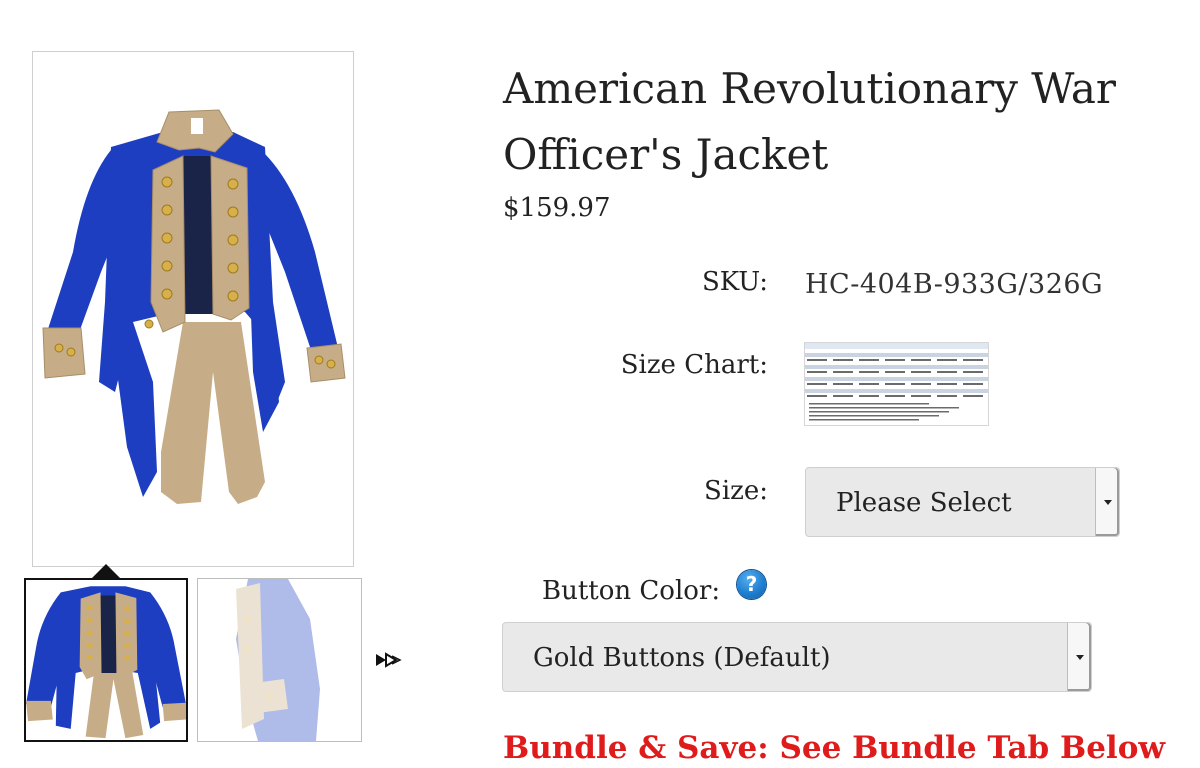 The image size is (1200, 768). Describe the element at coordinates (631, 591) in the screenshot. I see `button-color-label: Button Color:` at that location.